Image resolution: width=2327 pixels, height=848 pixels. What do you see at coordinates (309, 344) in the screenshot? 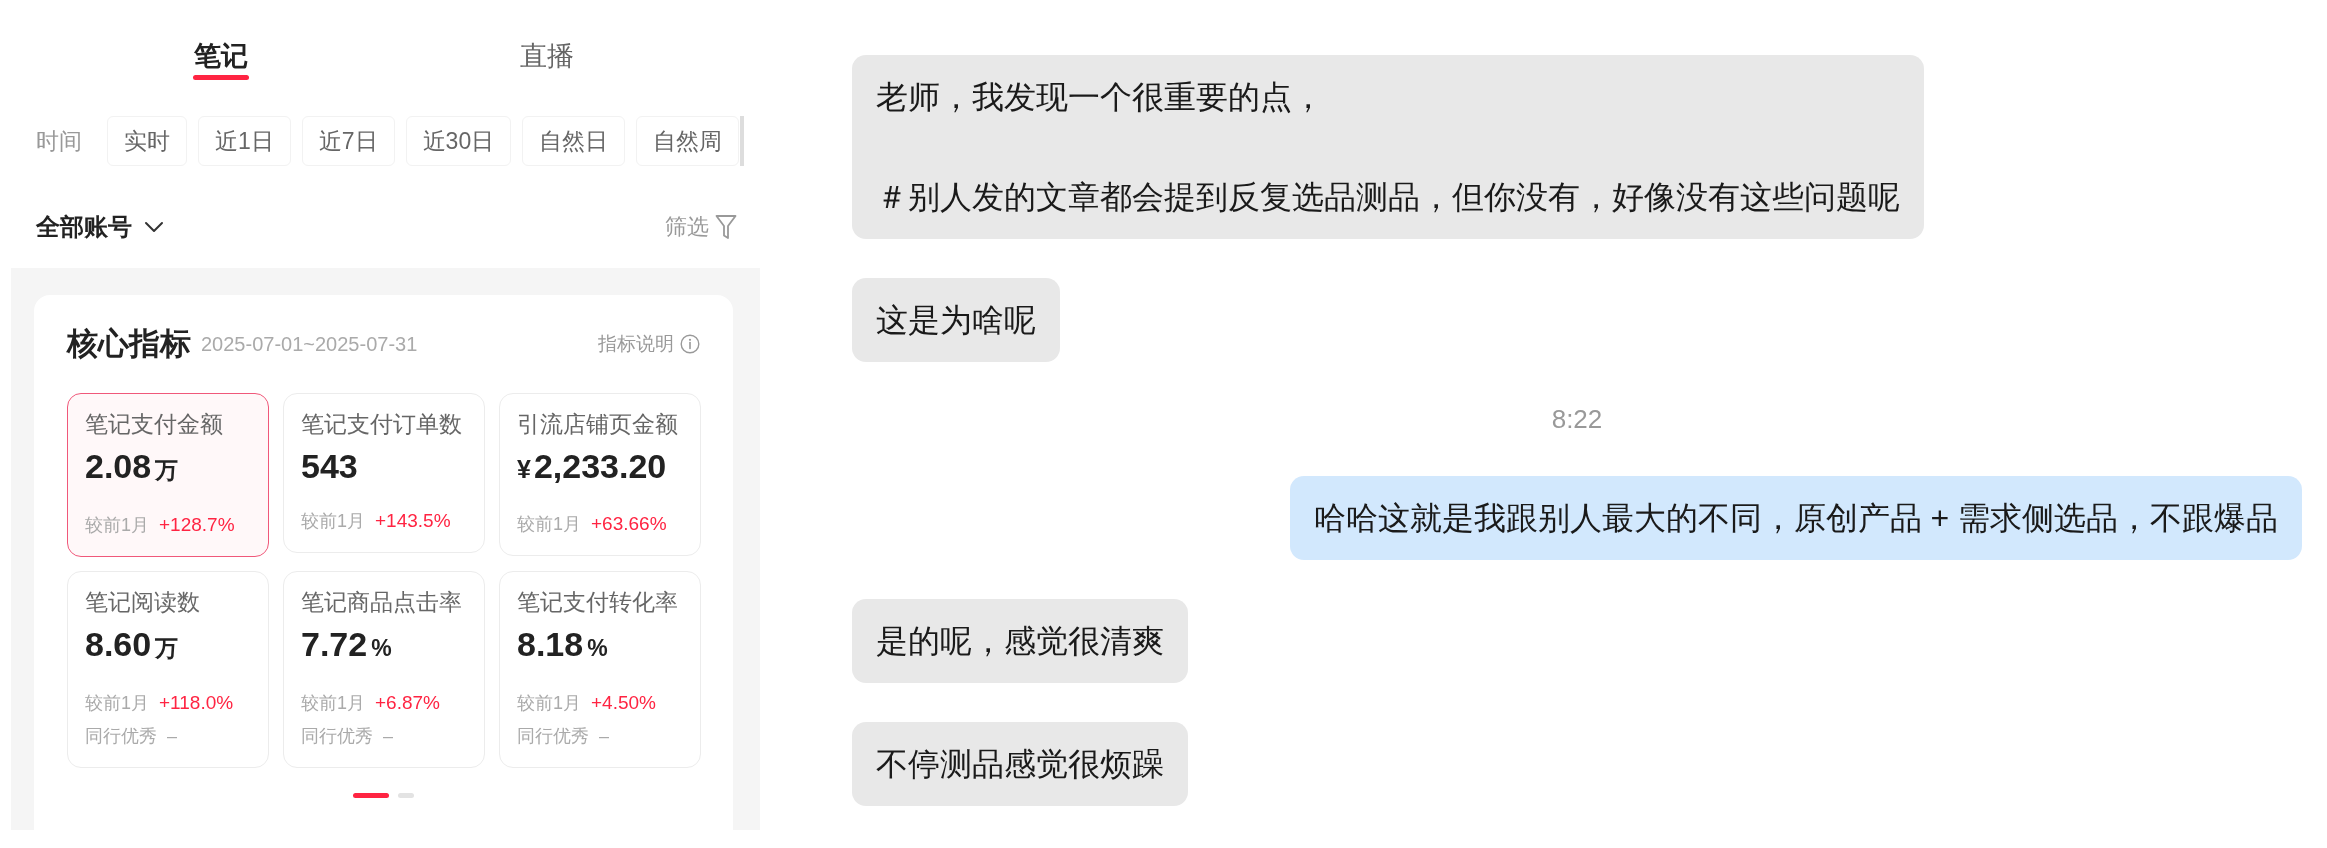
I see `date-range: 2025-07-01~2025-07-31` at bounding box center [309, 344].